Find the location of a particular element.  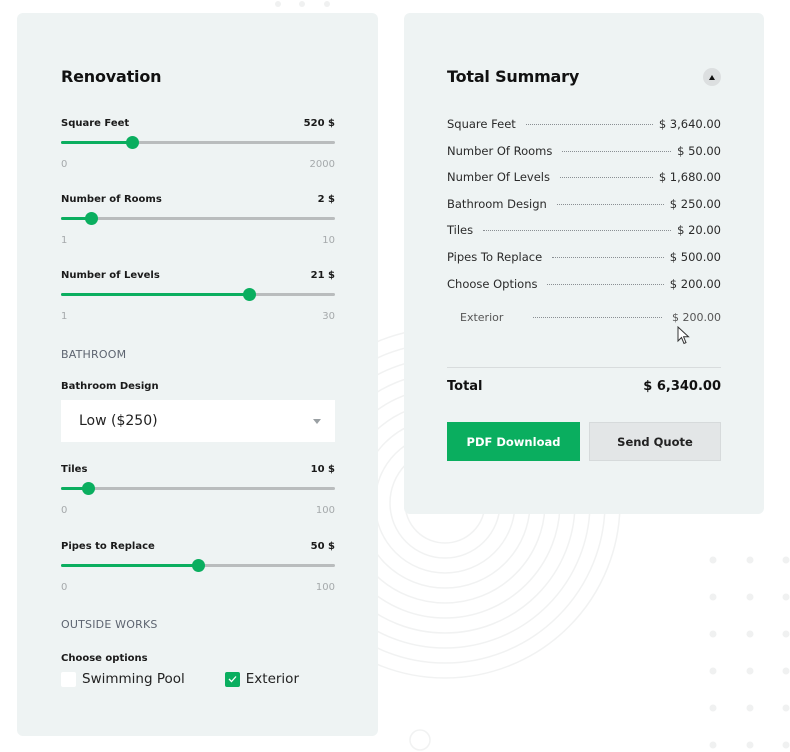

slider-max-label: 2000 is located at coordinates (322, 164).